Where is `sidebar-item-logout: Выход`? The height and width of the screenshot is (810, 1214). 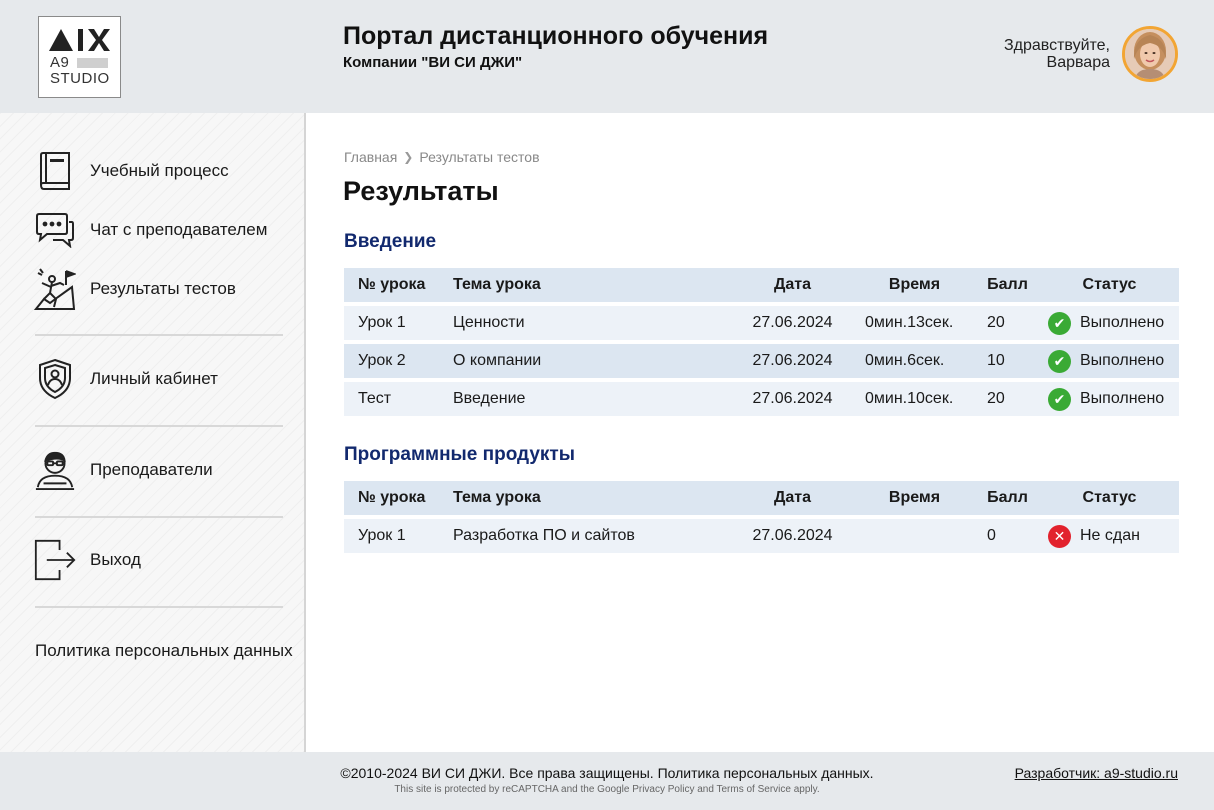
sidebar-item-logout: Выход is located at coordinates (159, 560).